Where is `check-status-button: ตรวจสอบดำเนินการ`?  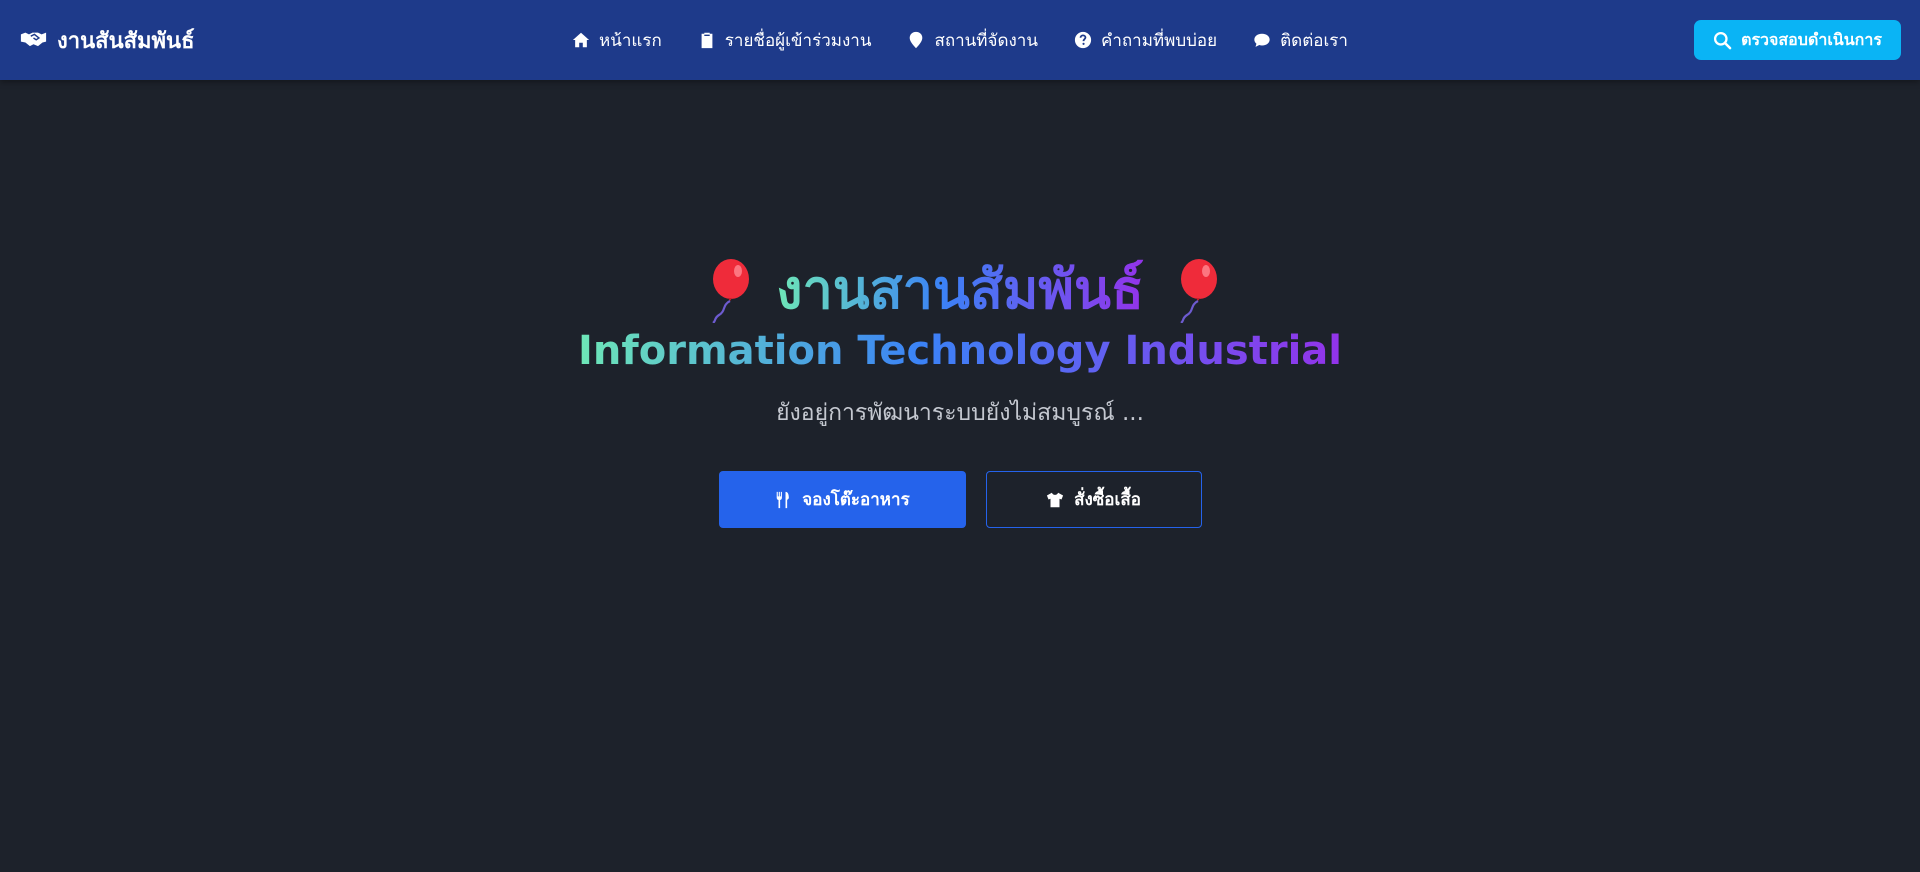 check-status-button: ตรวจสอบดำเนินการ is located at coordinates (1797, 40).